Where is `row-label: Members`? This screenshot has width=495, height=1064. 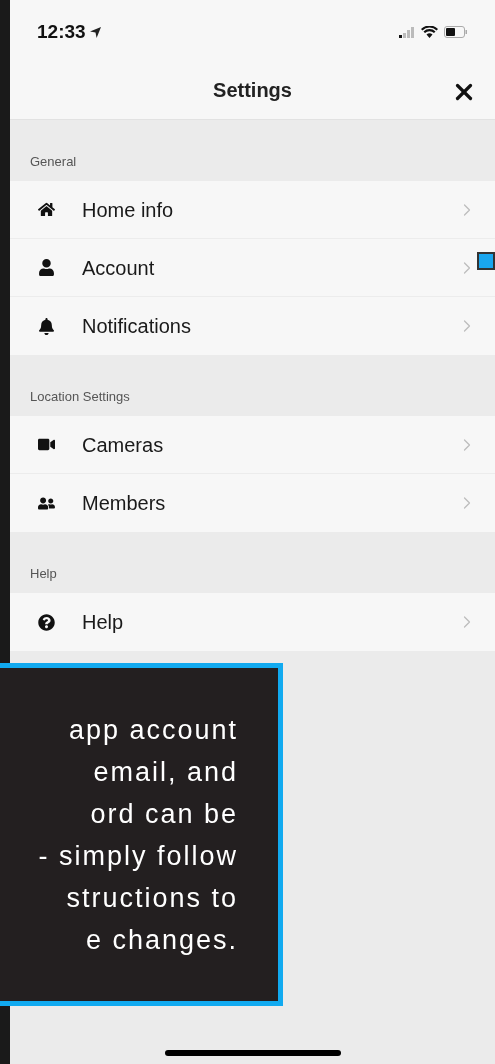 row-label: Members is located at coordinates (124, 503).